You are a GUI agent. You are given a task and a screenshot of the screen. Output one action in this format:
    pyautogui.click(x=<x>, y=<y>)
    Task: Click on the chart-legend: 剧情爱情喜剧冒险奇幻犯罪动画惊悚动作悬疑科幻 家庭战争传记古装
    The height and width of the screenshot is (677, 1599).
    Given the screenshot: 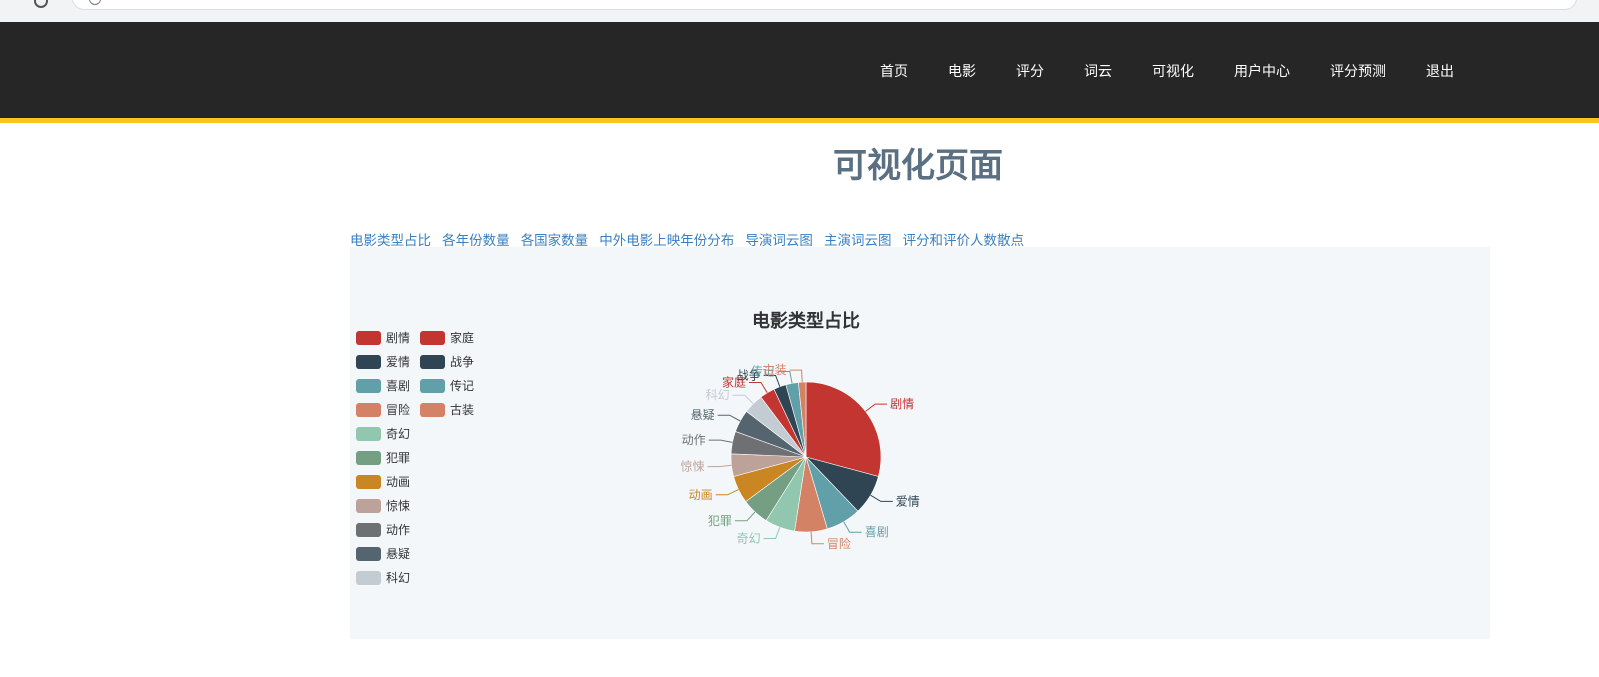 What is the action you would take?
    pyautogui.click(x=415, y=457)
    